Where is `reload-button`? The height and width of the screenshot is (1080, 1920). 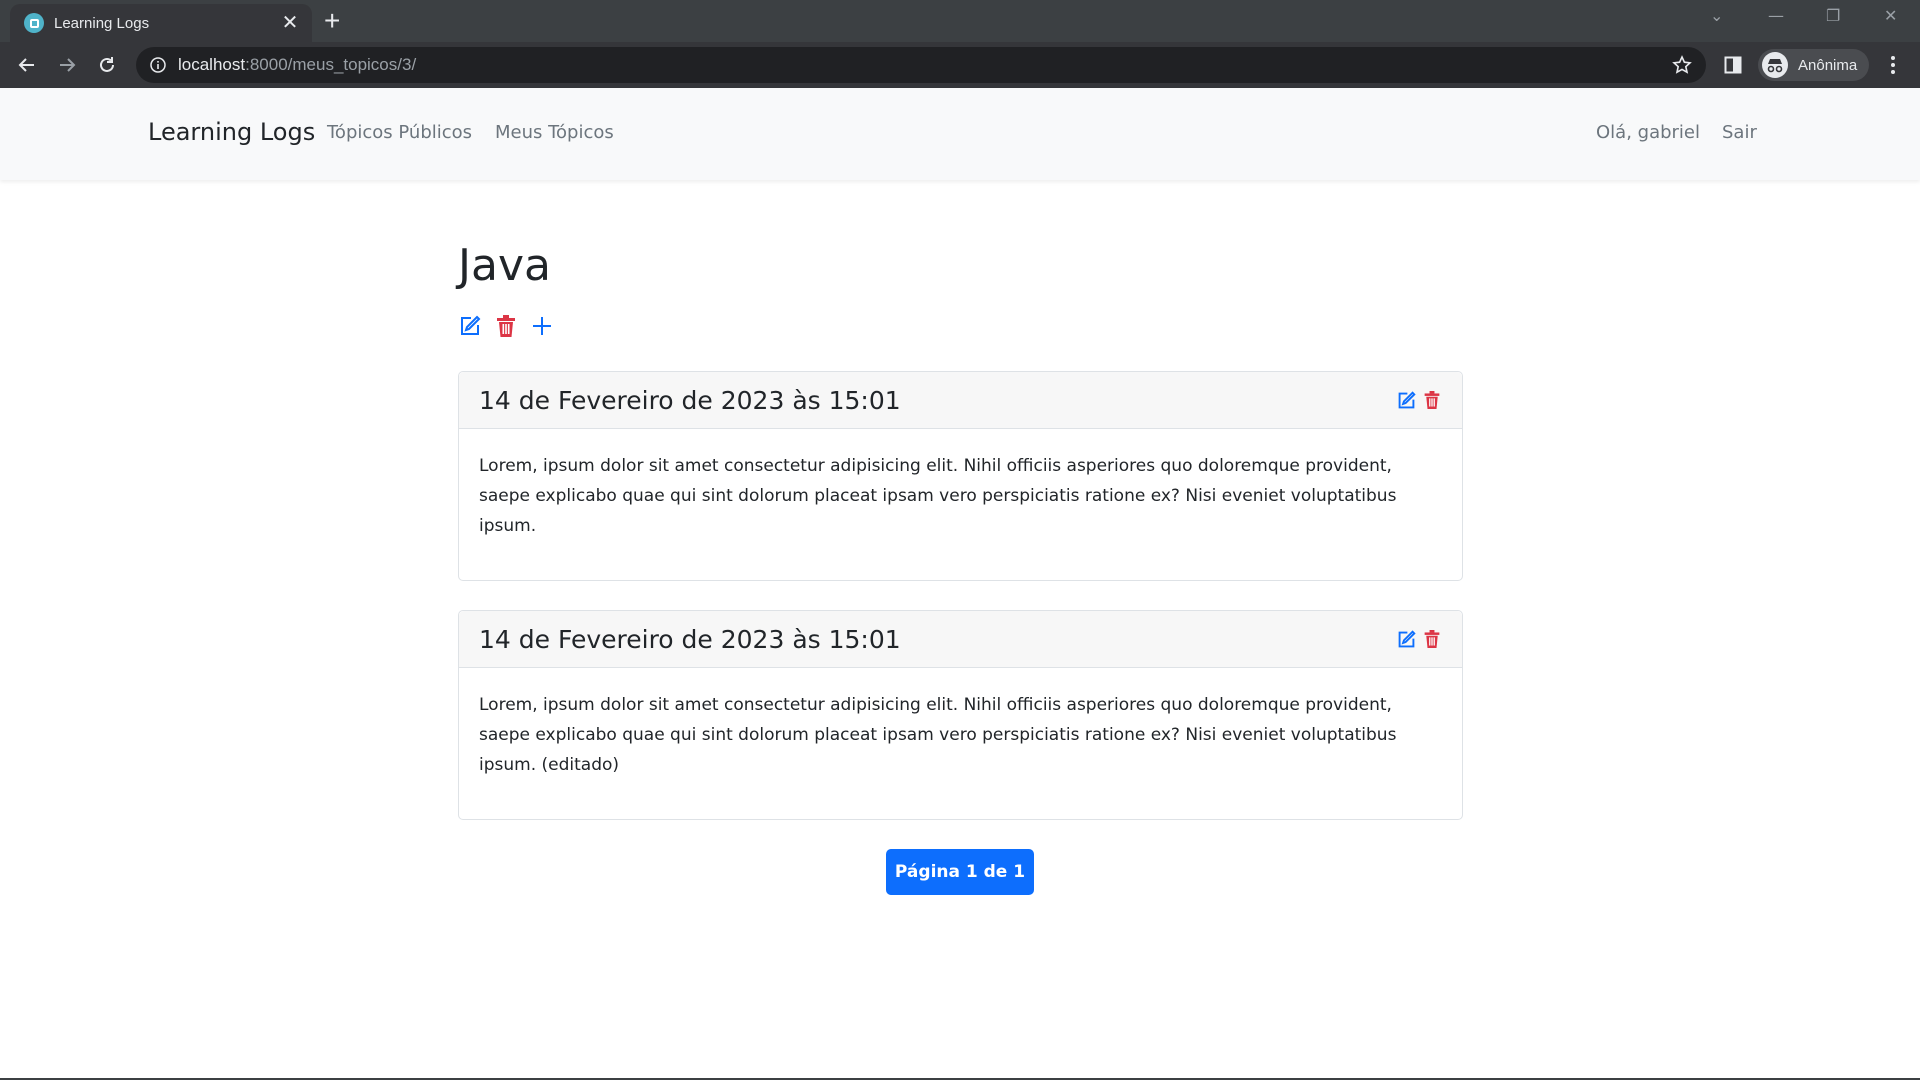
reload-button is located at coordinates (107, 65).